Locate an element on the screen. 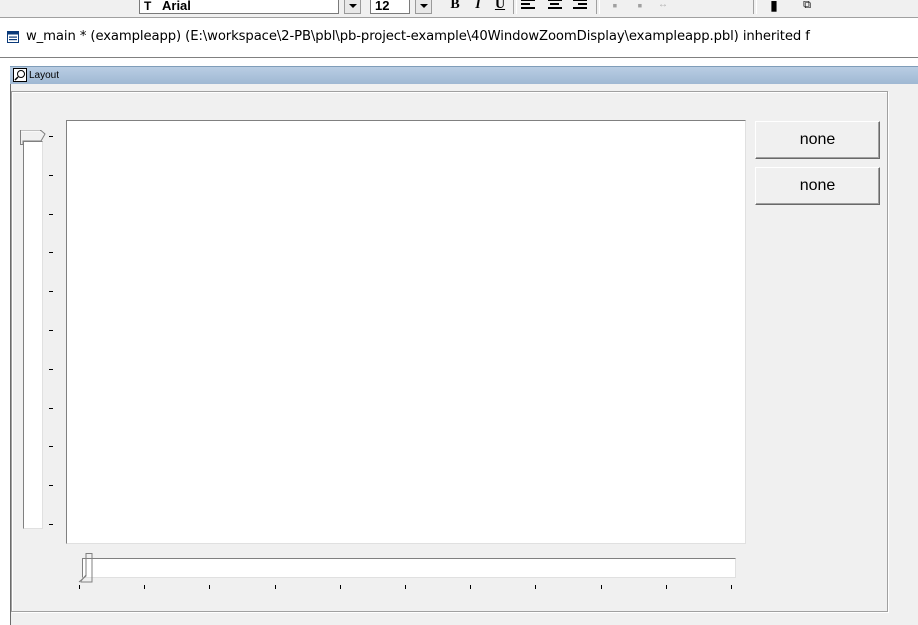 This screenshot has height=625, width=918. font-size-combo: 12 is located at coordinates (390, 7).